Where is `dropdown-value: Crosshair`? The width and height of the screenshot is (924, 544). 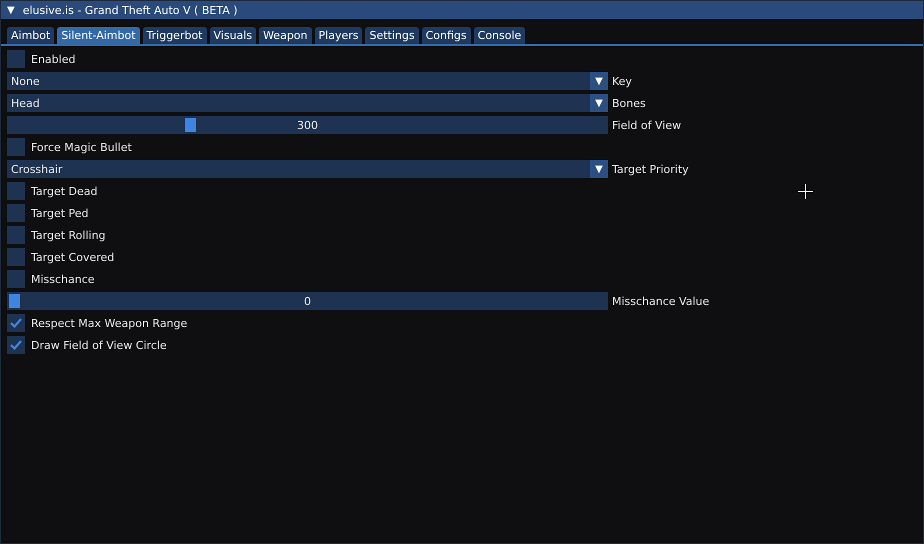
dropdown-value: Crosshair is located at coordinates (37, 169).